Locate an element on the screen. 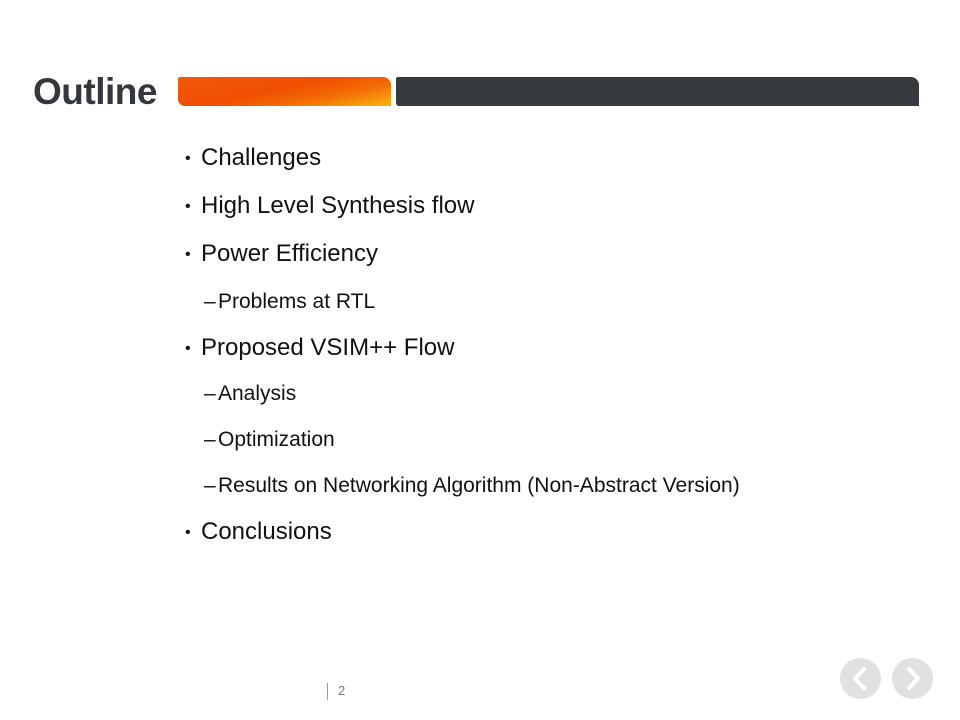 This screenshot has width=960, height=720. outline-subitem: – Problems at RTL is located at coordinates (290, 302).